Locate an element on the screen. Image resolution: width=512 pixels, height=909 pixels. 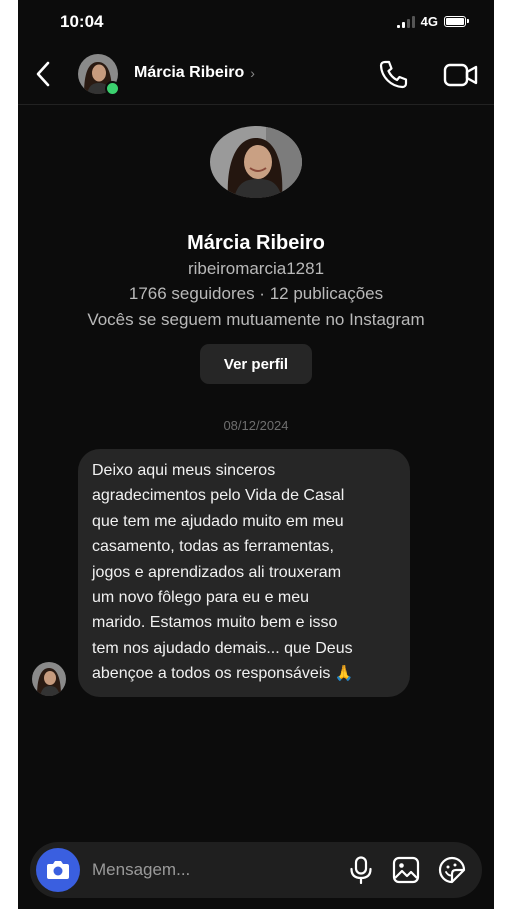
message-line: casamento, todas as ferramentas, is located at coordinates (213, 547).